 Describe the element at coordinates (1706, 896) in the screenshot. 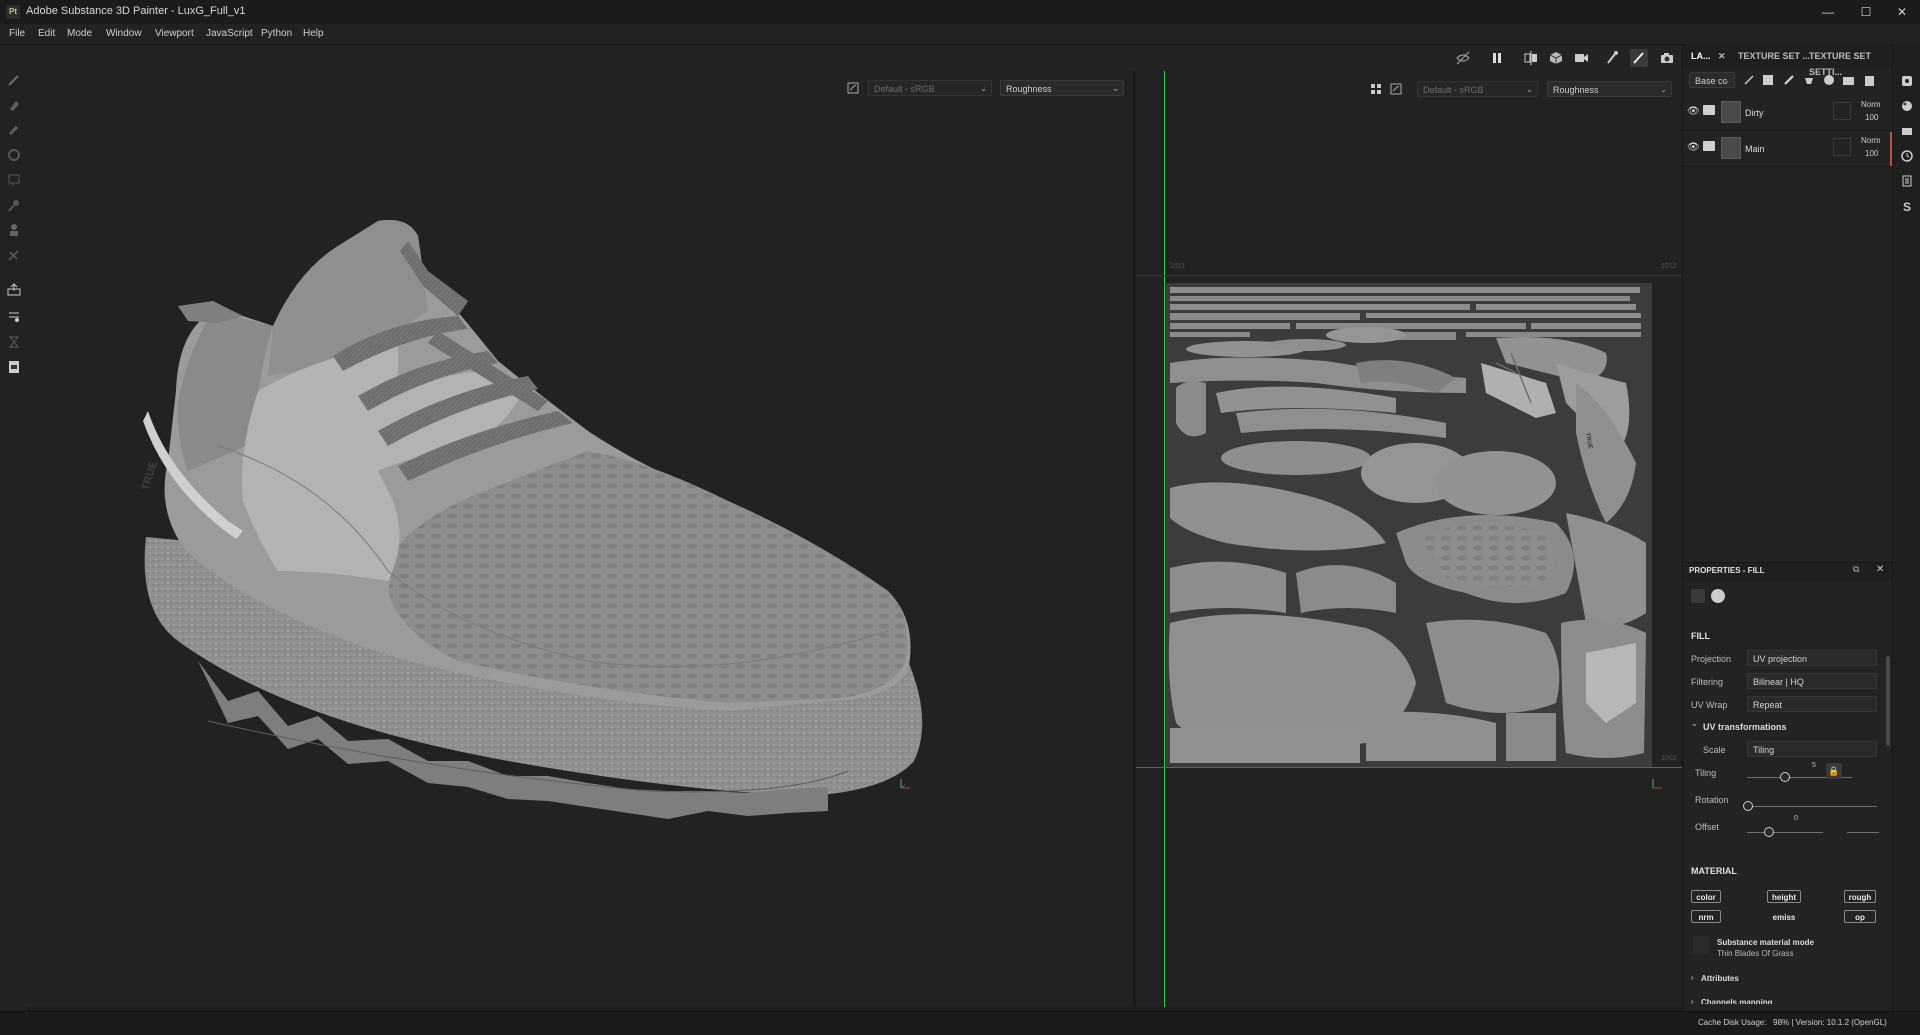

I see `material-chip-color: color` at that location.